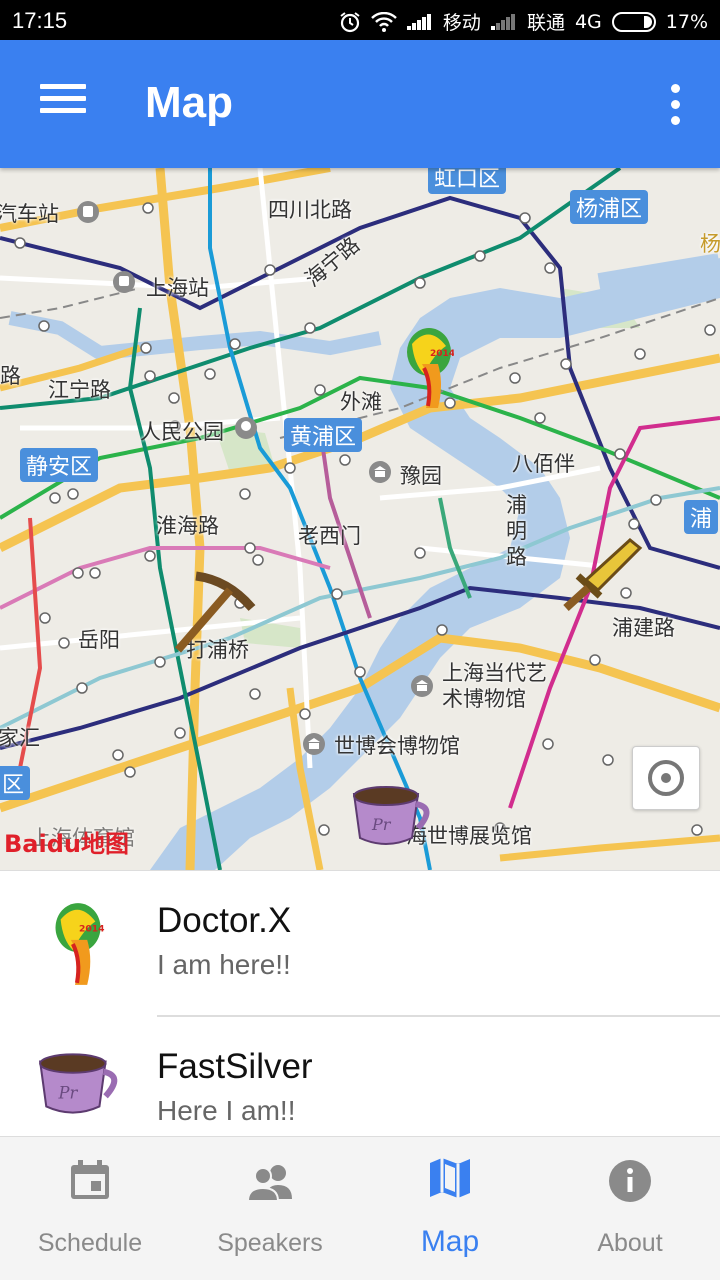 This screenshot has width=720, height=1281. Describe the element at coordinates (90, 1243) in the screenshot. I see `tab-schedule-label: Schedule` at that location.